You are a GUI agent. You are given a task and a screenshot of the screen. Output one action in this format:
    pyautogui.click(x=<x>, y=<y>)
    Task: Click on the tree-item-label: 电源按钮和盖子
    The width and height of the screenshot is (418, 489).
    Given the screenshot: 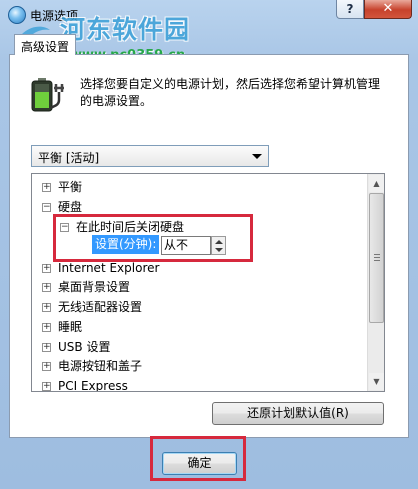 What is the action you would take?
    pyautogui.click(x=100, y=366)
    